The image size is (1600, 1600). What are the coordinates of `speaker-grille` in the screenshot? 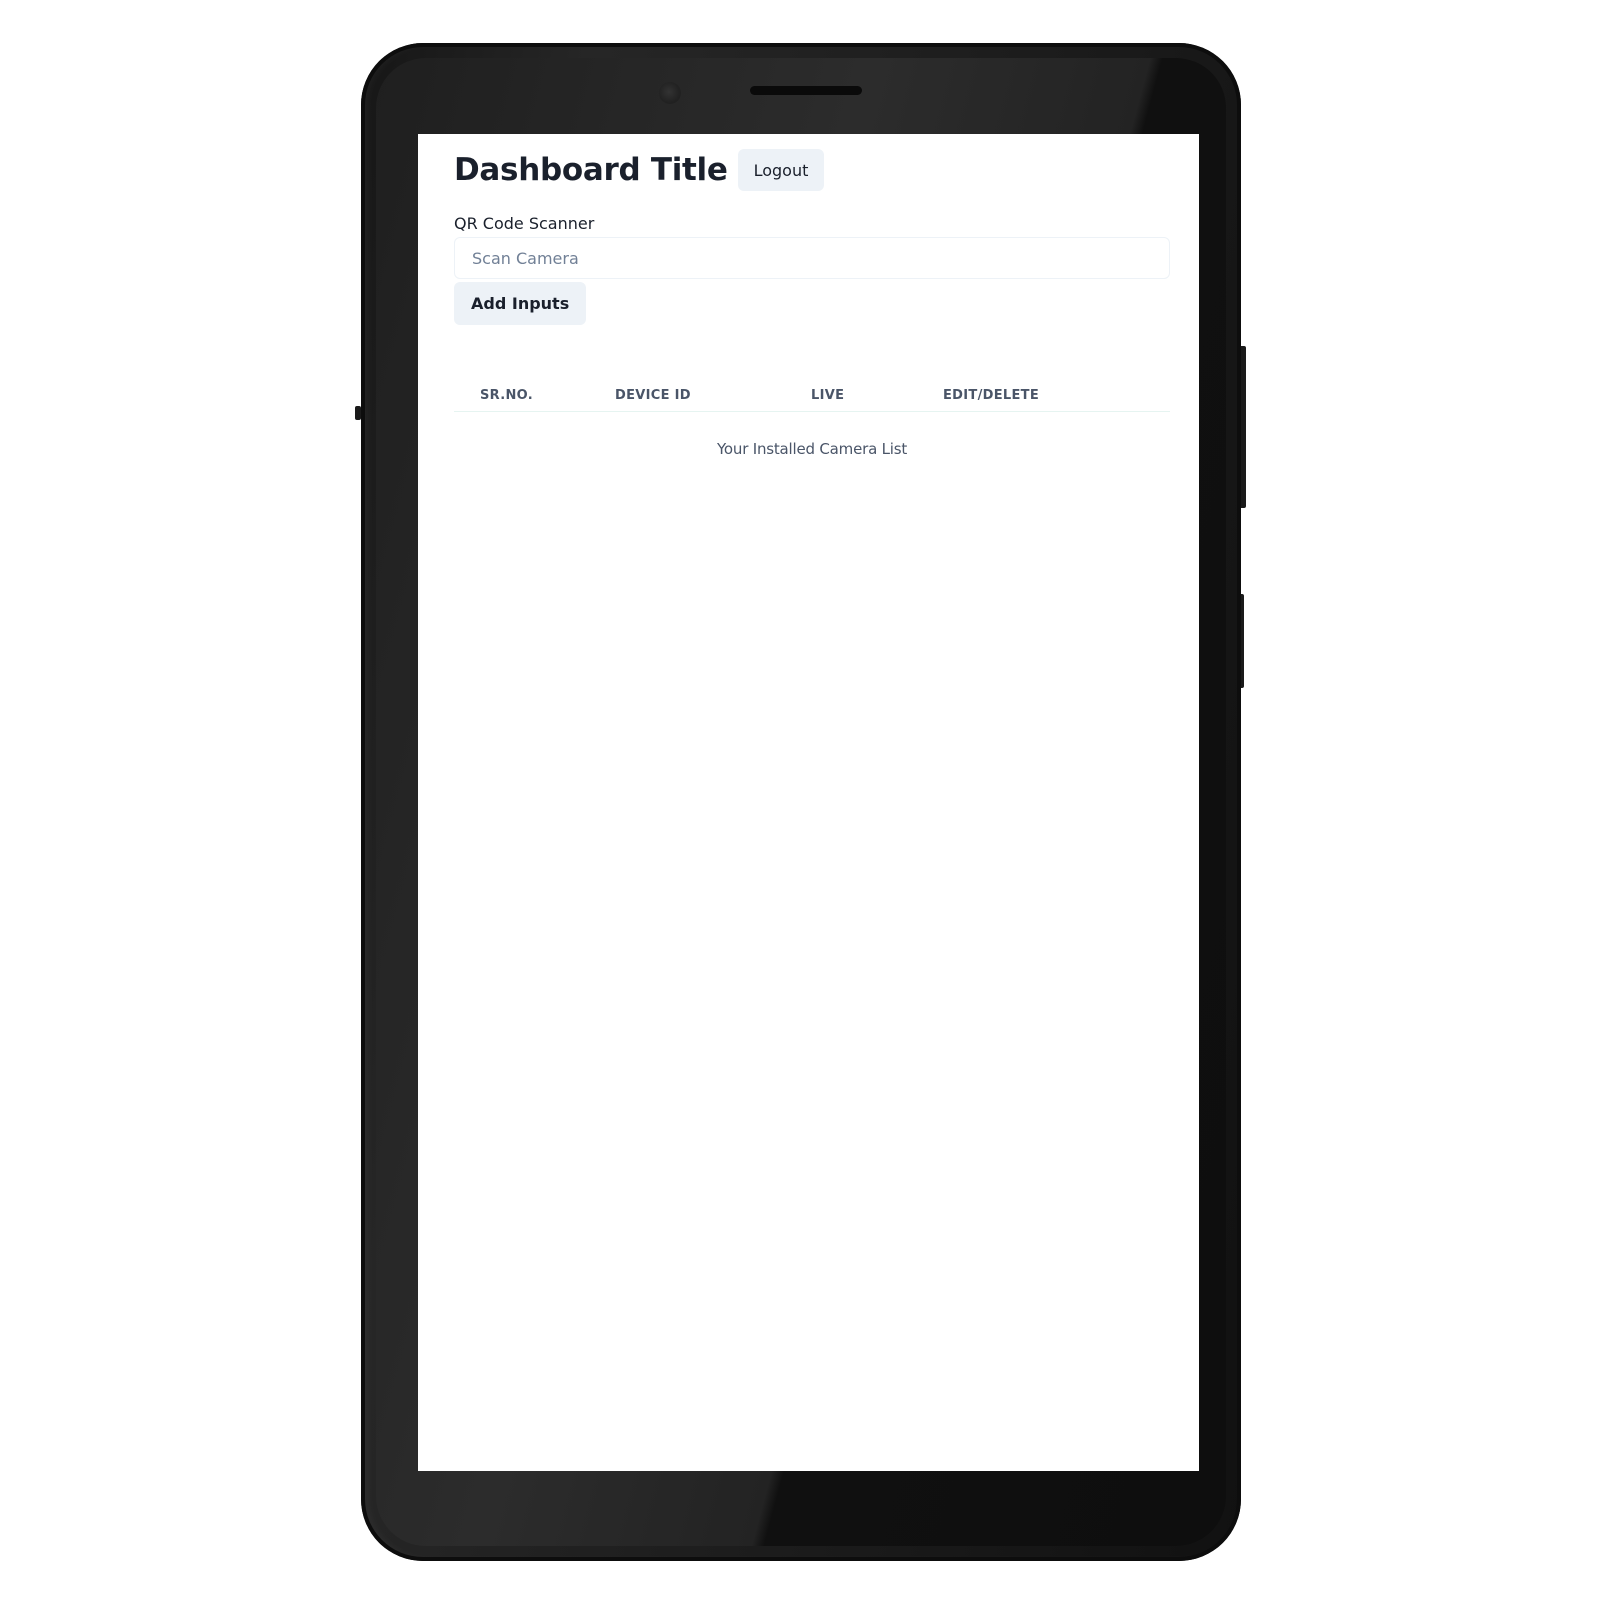 It's located at (806, 90).